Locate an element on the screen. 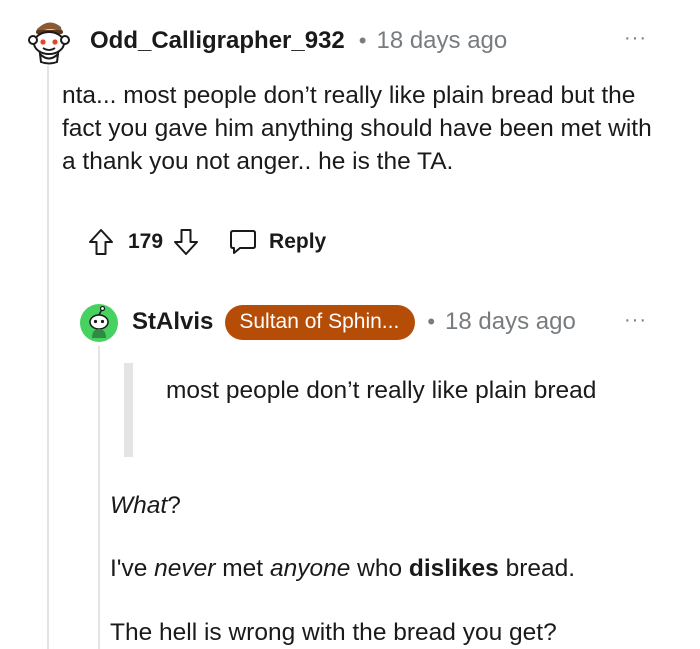 The image size is (700, 649). reply-button: Reply is located at coordinates (277, 242).